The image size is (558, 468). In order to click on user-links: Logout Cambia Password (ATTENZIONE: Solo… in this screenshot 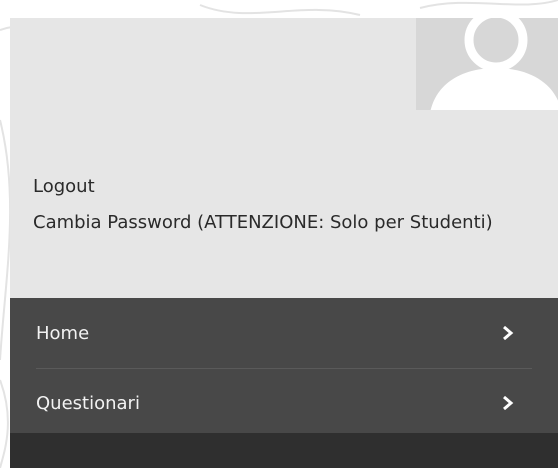, I will do `click(283, 205)`.